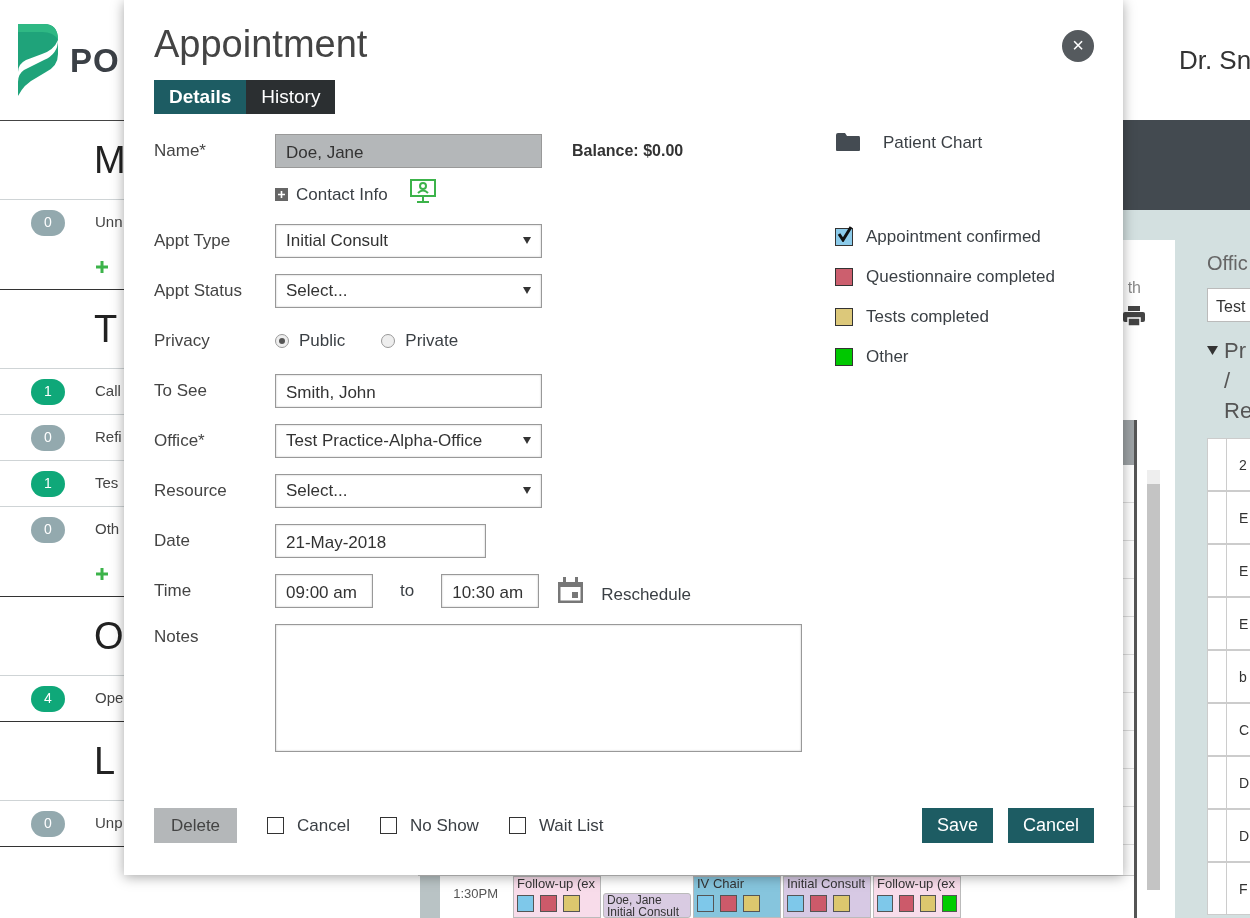 The height and width of the screenshot is (918, 1250). Describe the element at coordinates (291, 96) in the screenshot. I see `tab: History` at that location.